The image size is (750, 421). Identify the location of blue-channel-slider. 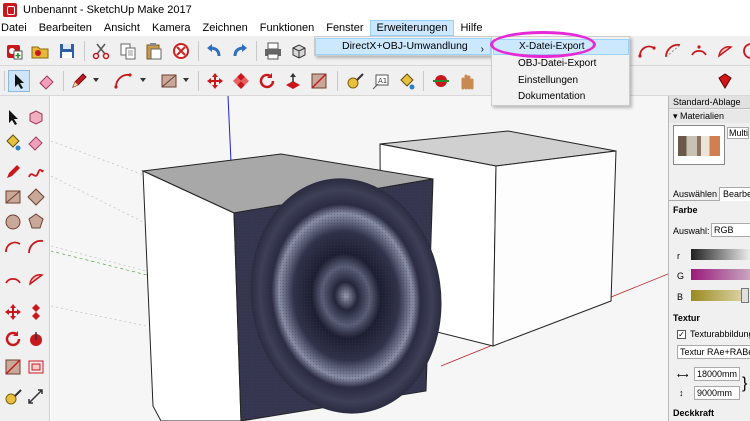
(716, 295).